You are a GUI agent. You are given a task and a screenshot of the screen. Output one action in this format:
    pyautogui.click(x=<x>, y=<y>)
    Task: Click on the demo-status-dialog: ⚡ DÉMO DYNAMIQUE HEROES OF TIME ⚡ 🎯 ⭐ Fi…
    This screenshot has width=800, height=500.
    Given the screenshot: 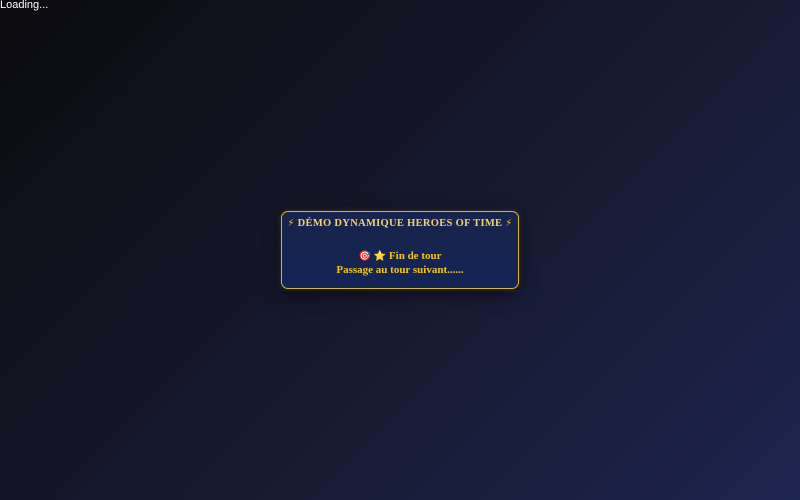 What is the action you would take?
    pyautogui.click(x=400, y=250)
    